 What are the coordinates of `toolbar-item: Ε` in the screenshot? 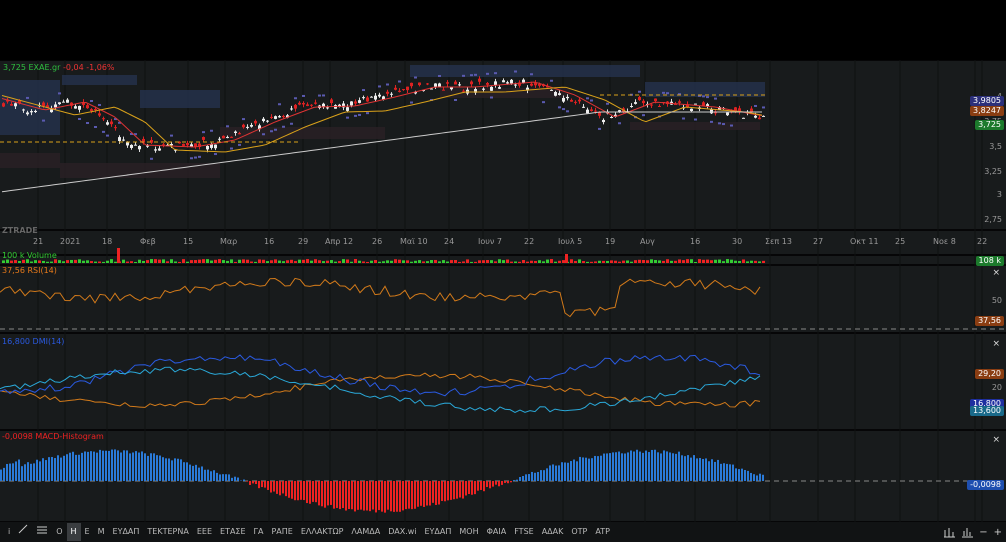 It's located at (87, 532).